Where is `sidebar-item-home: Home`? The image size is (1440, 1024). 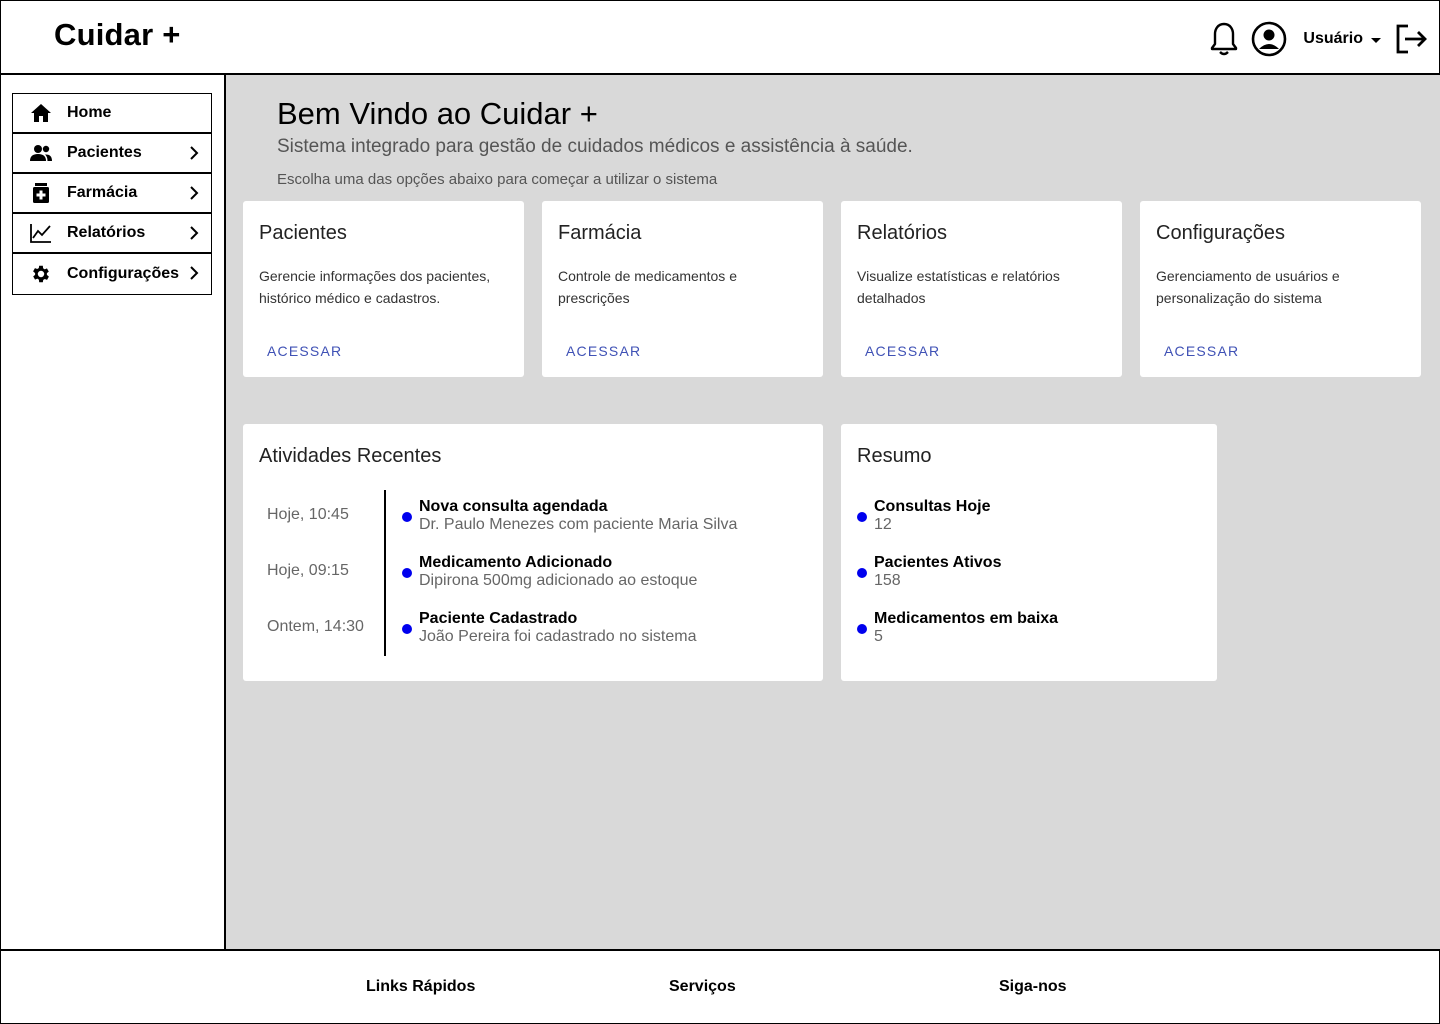 sidebar-item-home: Home is located at coordinates (112, 114).